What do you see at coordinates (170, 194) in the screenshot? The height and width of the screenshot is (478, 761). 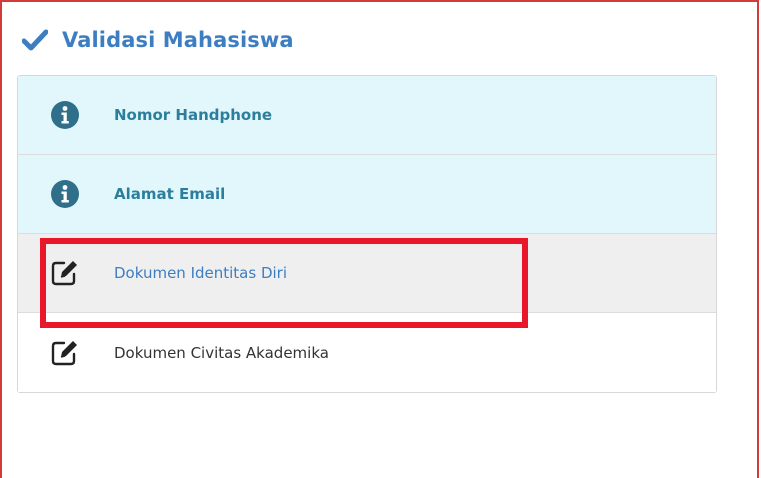 I see `step-label: Alamat Email` at bounding box center [170, 194].